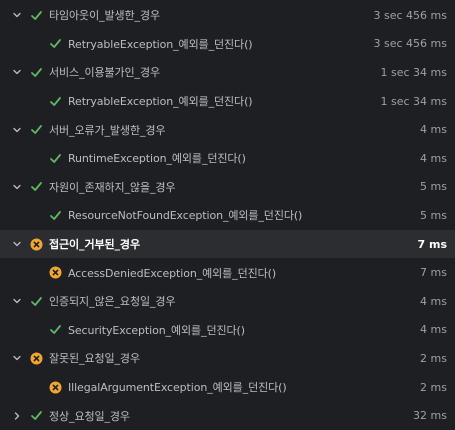  I want to click on test-case-row: RetryableException_예외를_던진다() 3 sec 456 ms, so click(227, 44).